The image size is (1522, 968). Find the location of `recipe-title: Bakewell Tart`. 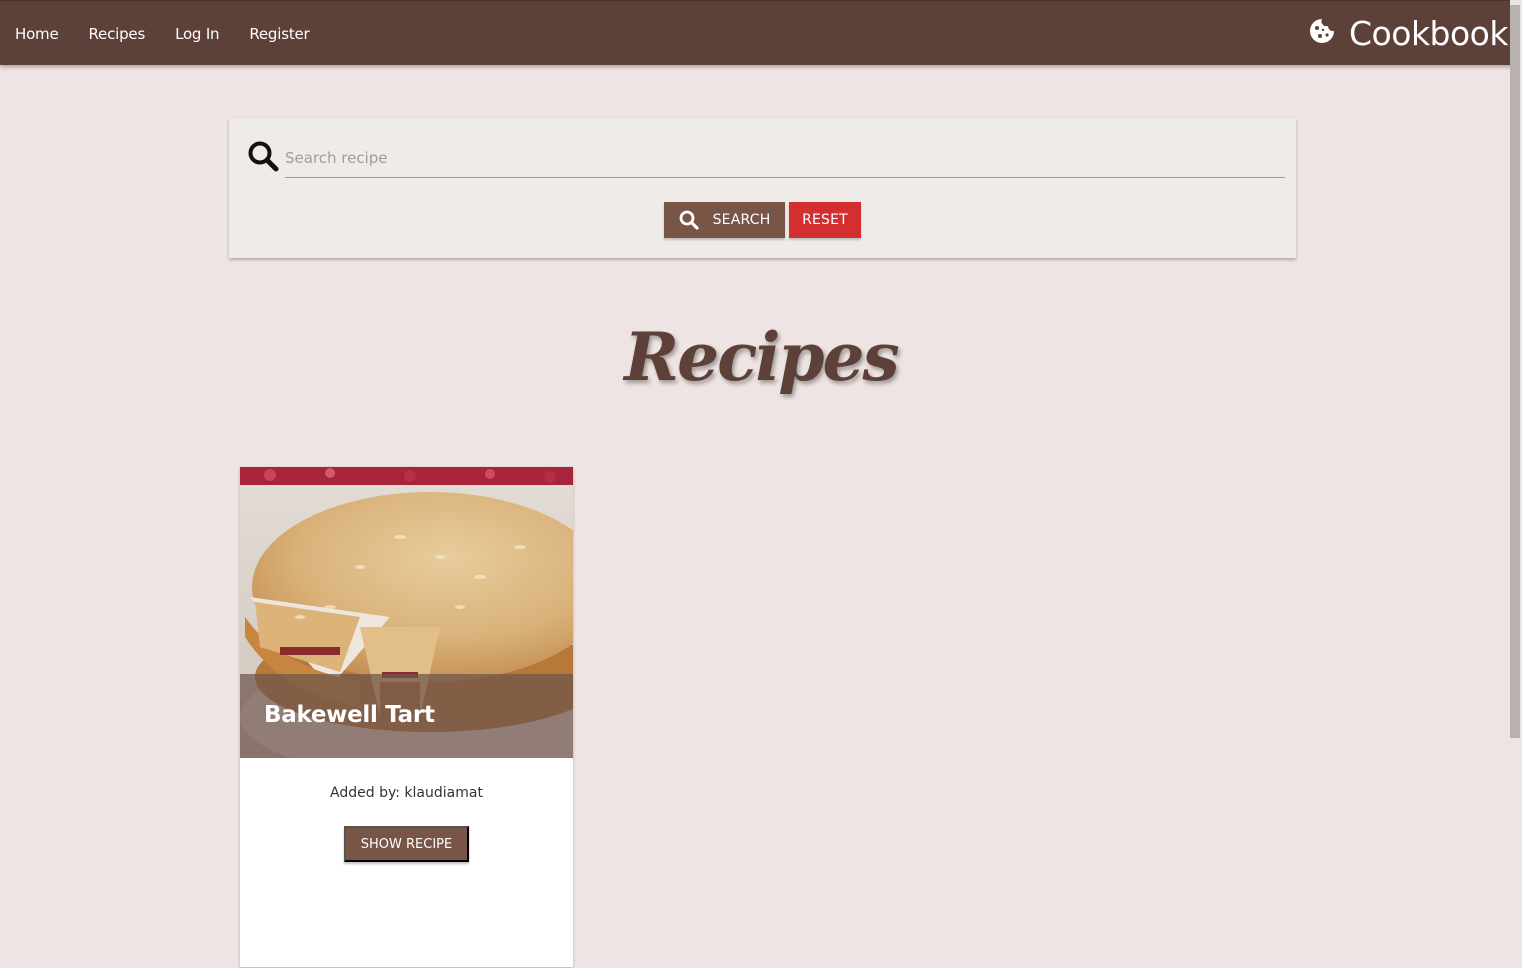

recipe-title: Bakewell Tart is located at coordinates (349, 715).